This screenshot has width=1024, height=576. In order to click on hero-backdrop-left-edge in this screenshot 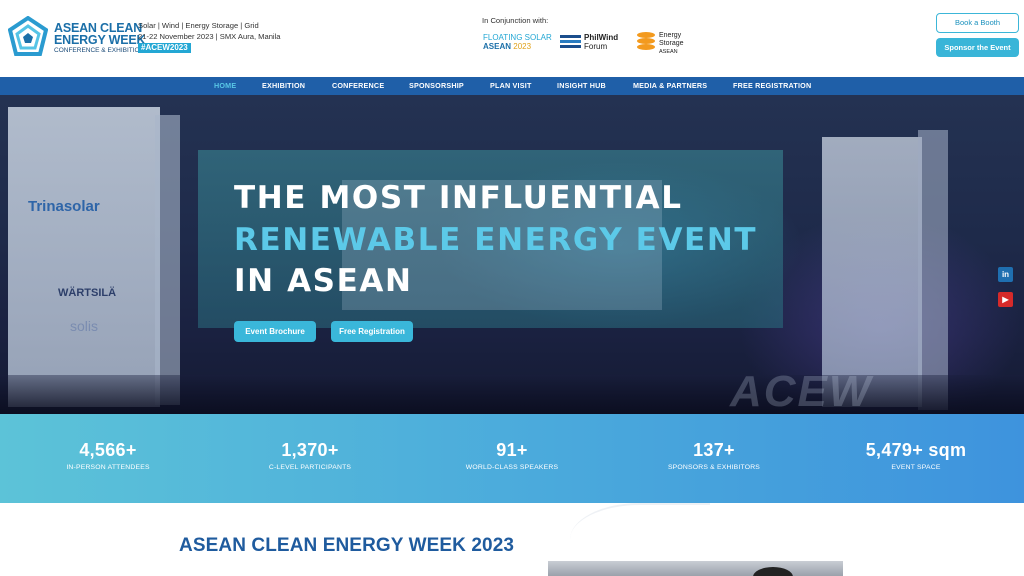, I will do `click(167, 260)`.